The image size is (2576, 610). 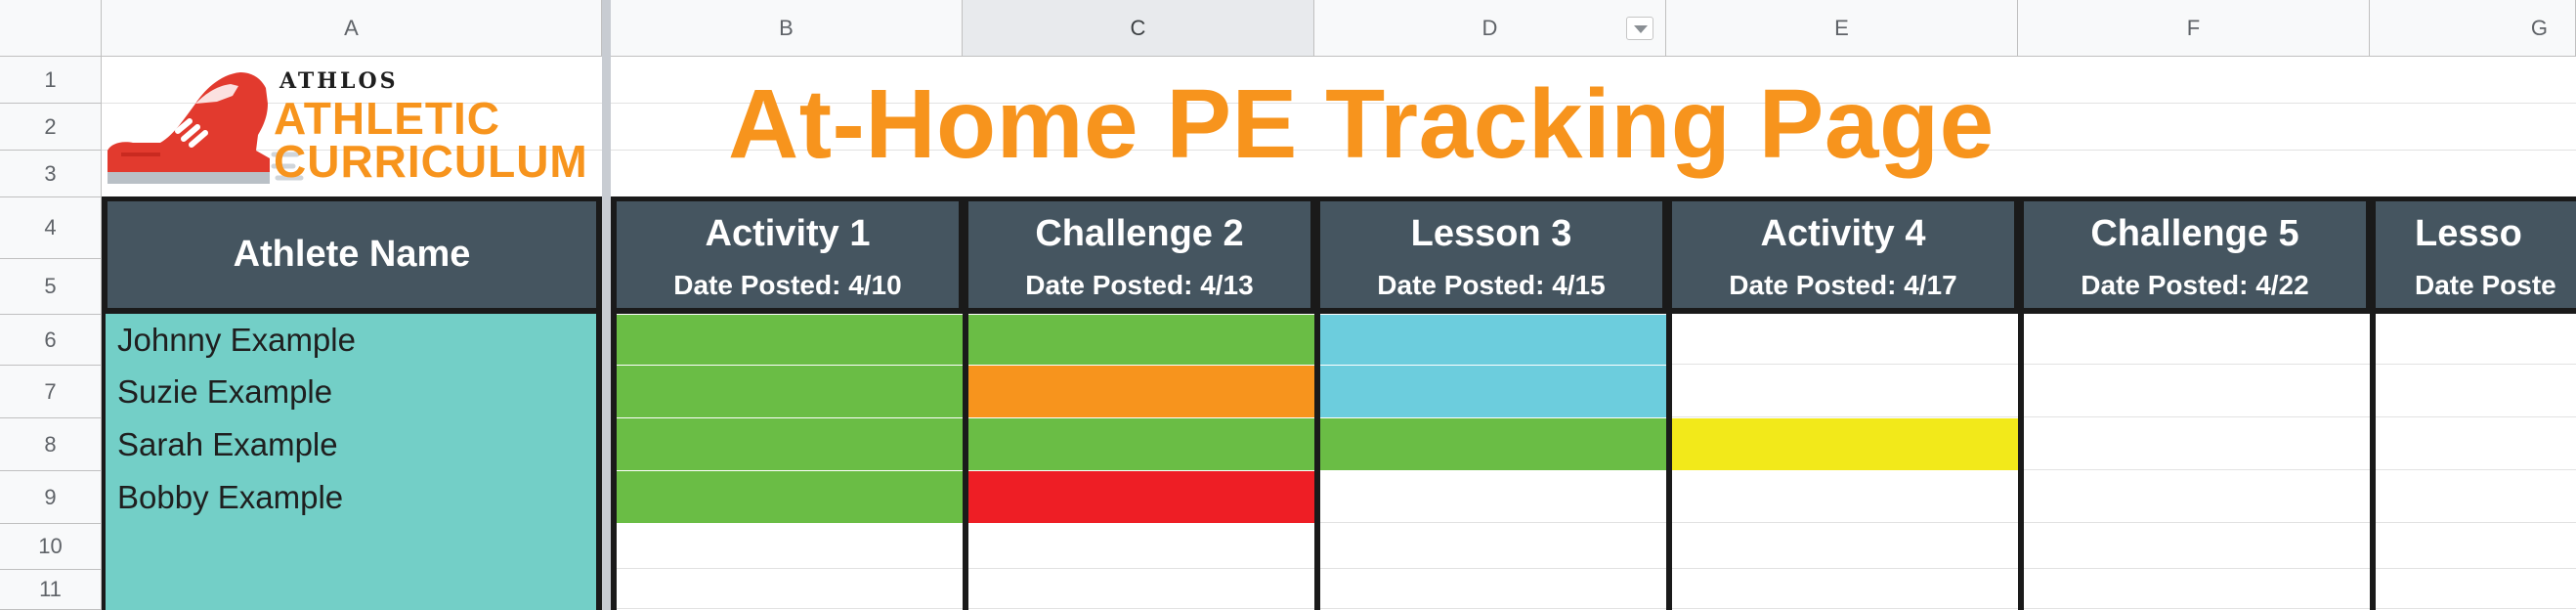 What do you see at coordinates (607, 305) in the screenshot?
I see `frozen-column-divider` at bounding box center [607, 305].